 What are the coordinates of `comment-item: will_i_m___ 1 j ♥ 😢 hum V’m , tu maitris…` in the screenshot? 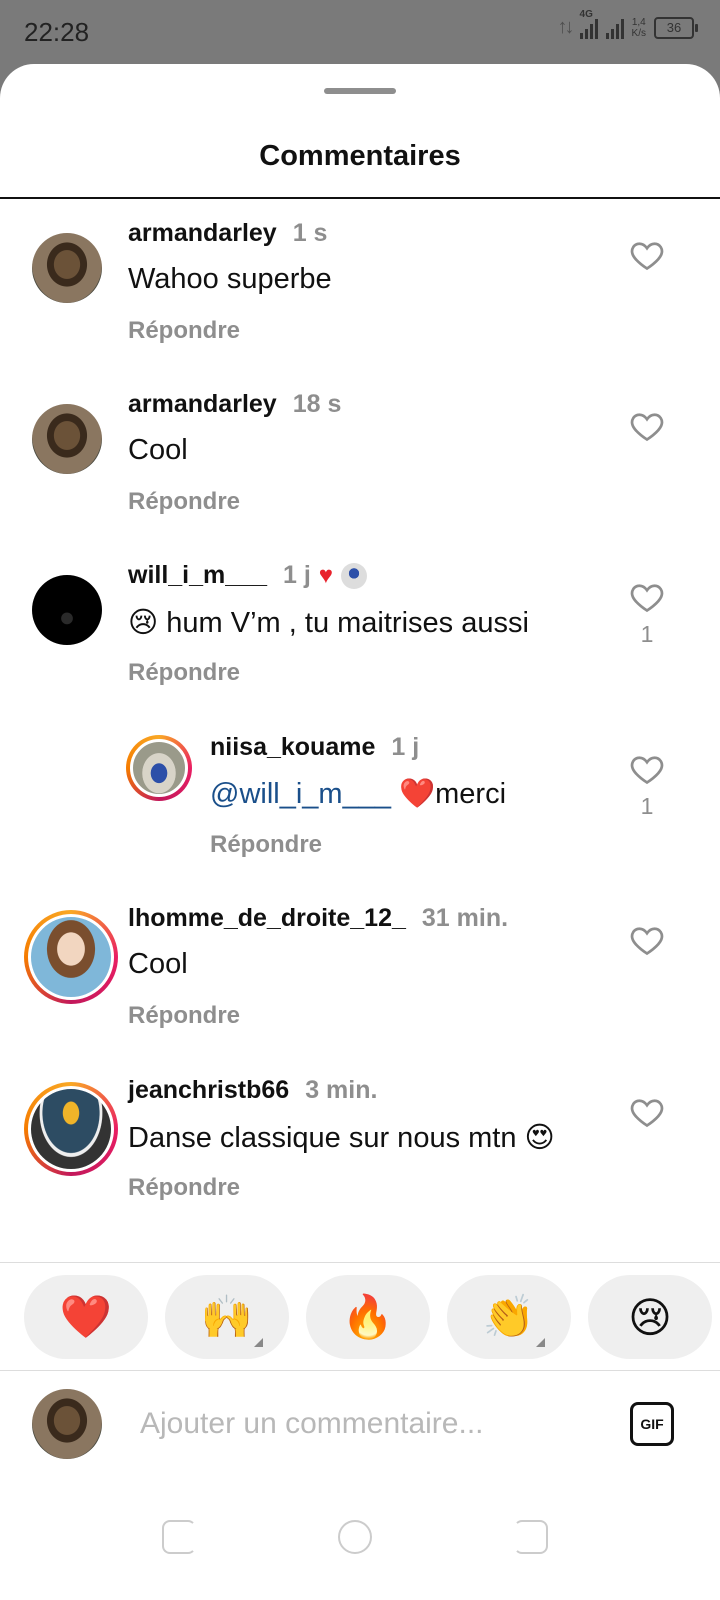 It's located at (360, 641).